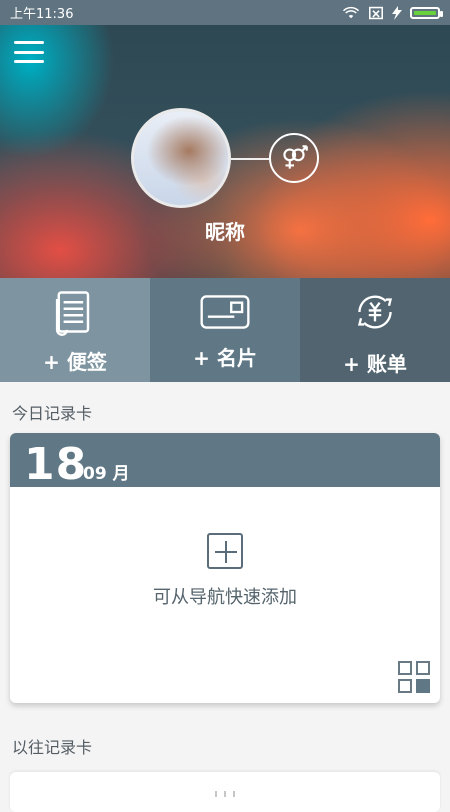 The image size is (450, 812). Describe the element at coordinates (426, 12) in the screenshot. I see `battery-icon` at that location.